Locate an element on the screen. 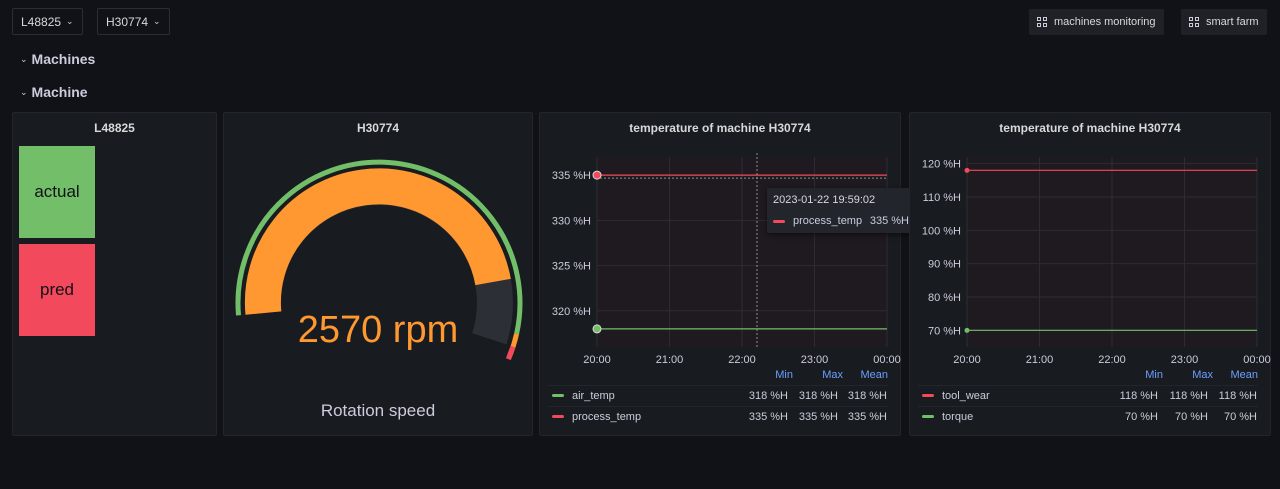  y-tick-label: 80 %H is located at coordinates (944, 298).